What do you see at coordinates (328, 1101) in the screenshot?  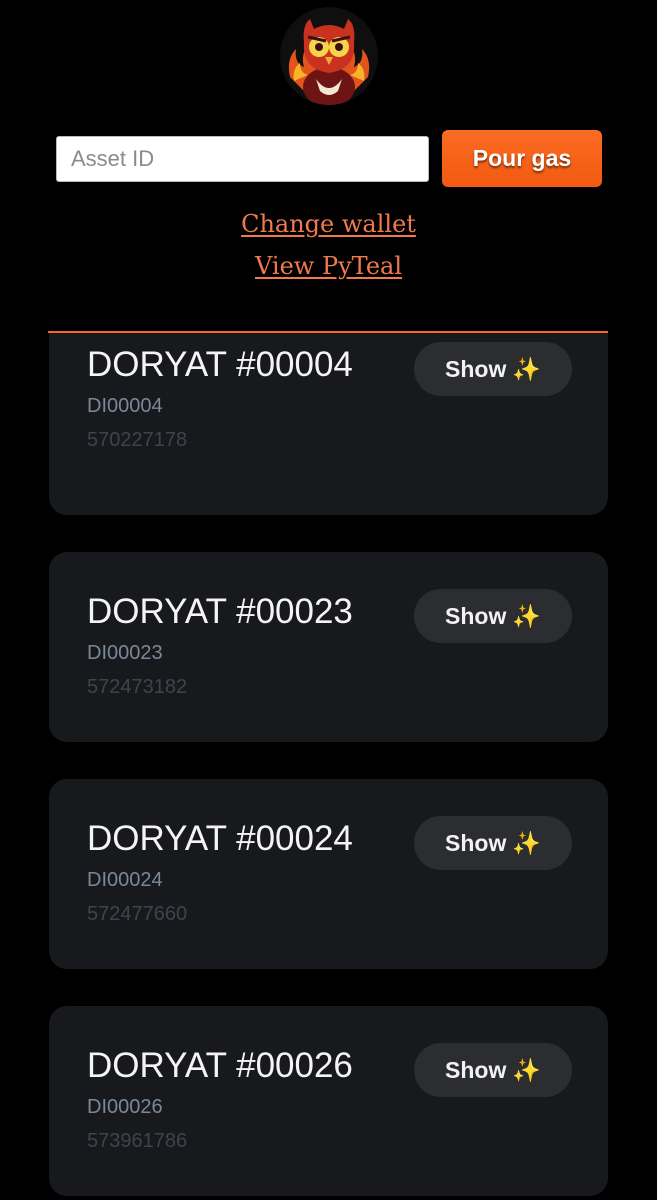 I see `asset-card: DORYAT #00026 DI00026 573961786 Show ✨` at bounding box center [328, 1101].